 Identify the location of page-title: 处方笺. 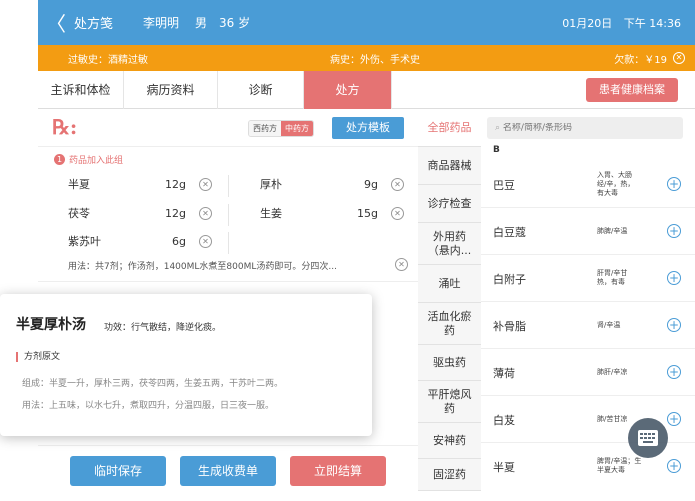
(94, 24).